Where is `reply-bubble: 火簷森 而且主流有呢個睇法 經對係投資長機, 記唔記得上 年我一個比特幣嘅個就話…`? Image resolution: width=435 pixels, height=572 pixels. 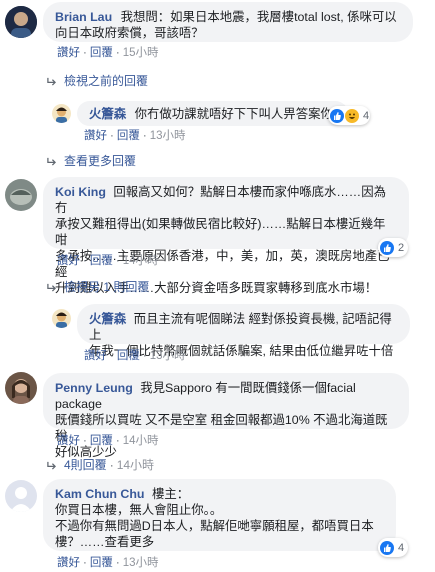 reply-bubble: 火簷森 而且主流有呢個睇法 經對係投資長機, 記唔記得上 年我一個比特幣嘅個就話… is located at coordinates (243, 331).